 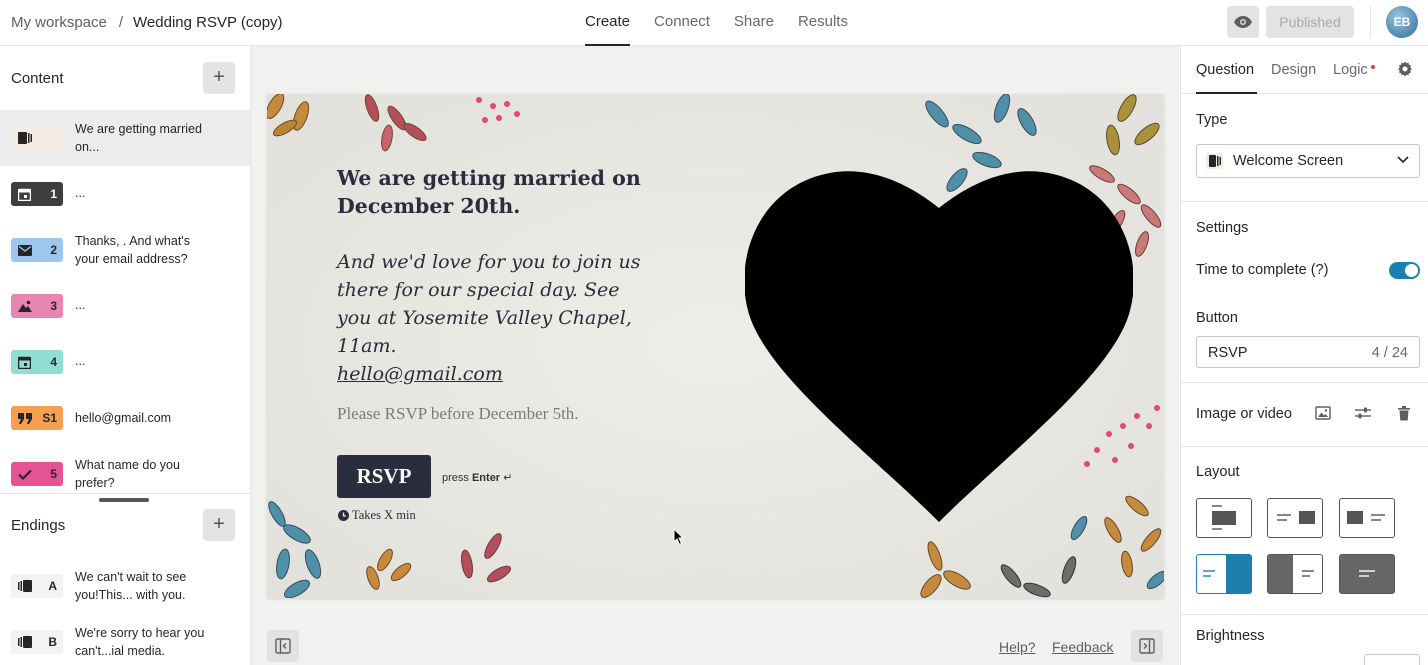 What do you see at coordinates (38, 525) in the screenshot?
I see `endings-section-title: Endings` at bounding box center [38, 525].